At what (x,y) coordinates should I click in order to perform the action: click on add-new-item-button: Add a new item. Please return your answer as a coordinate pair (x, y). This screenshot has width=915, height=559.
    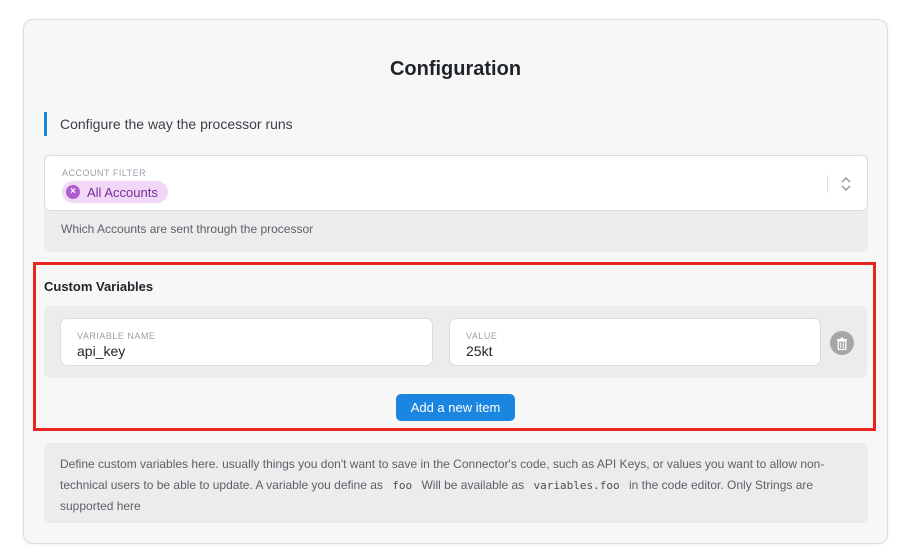
    Looking at the image, I should click on (455, 407).